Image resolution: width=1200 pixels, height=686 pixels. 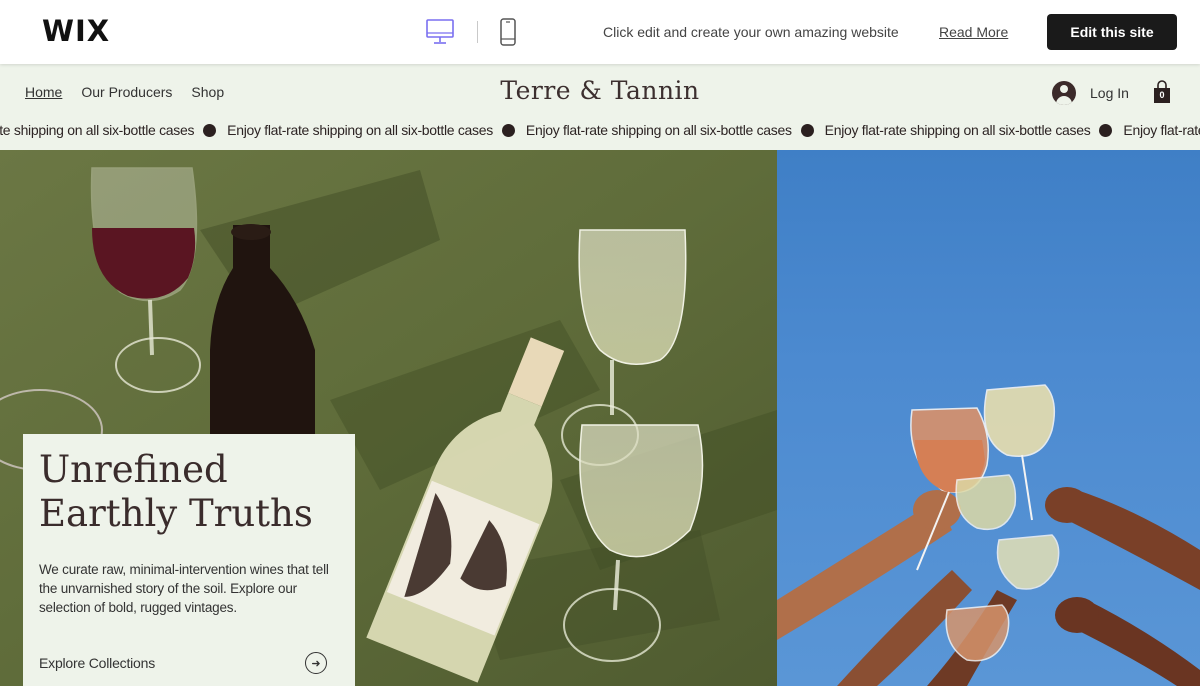 I want to click on ticker-text: -rate shipping on all six-bottle cases, so click(x=97, y=130).